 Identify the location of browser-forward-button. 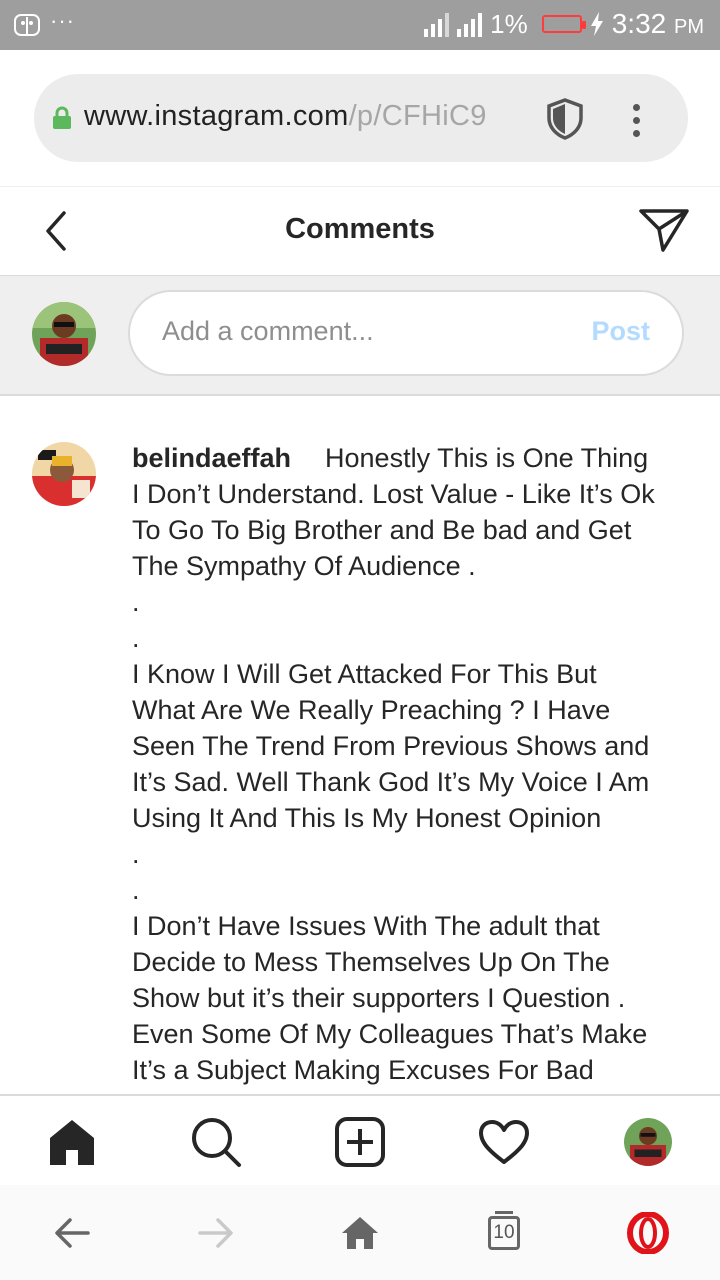
(216, 1233).